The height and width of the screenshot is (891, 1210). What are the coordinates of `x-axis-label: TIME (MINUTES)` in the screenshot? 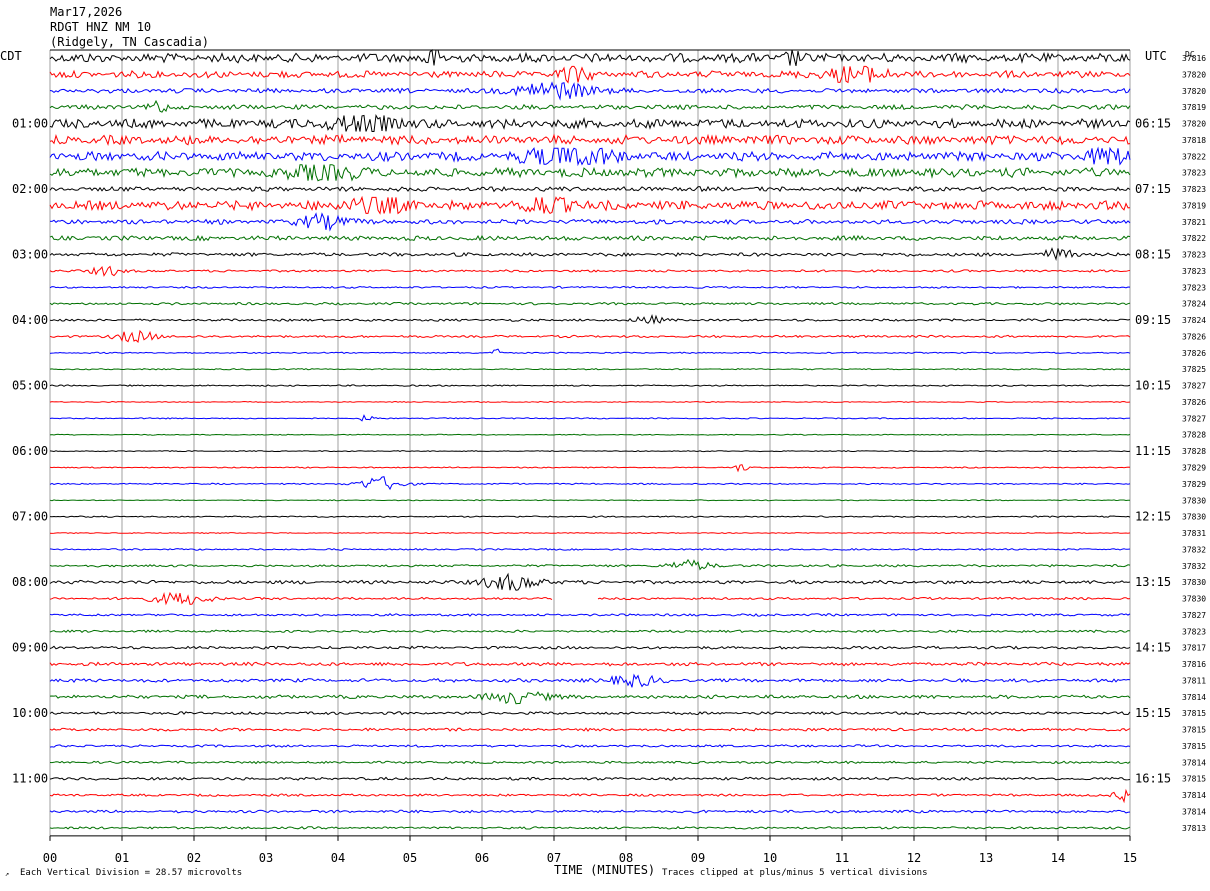 It's located at (604, 870).